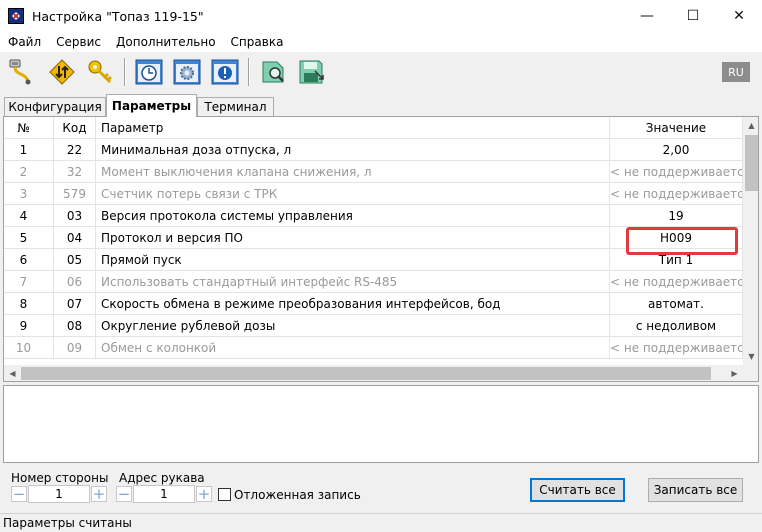  I want to click on app-logo-icon, so click(16, 16).